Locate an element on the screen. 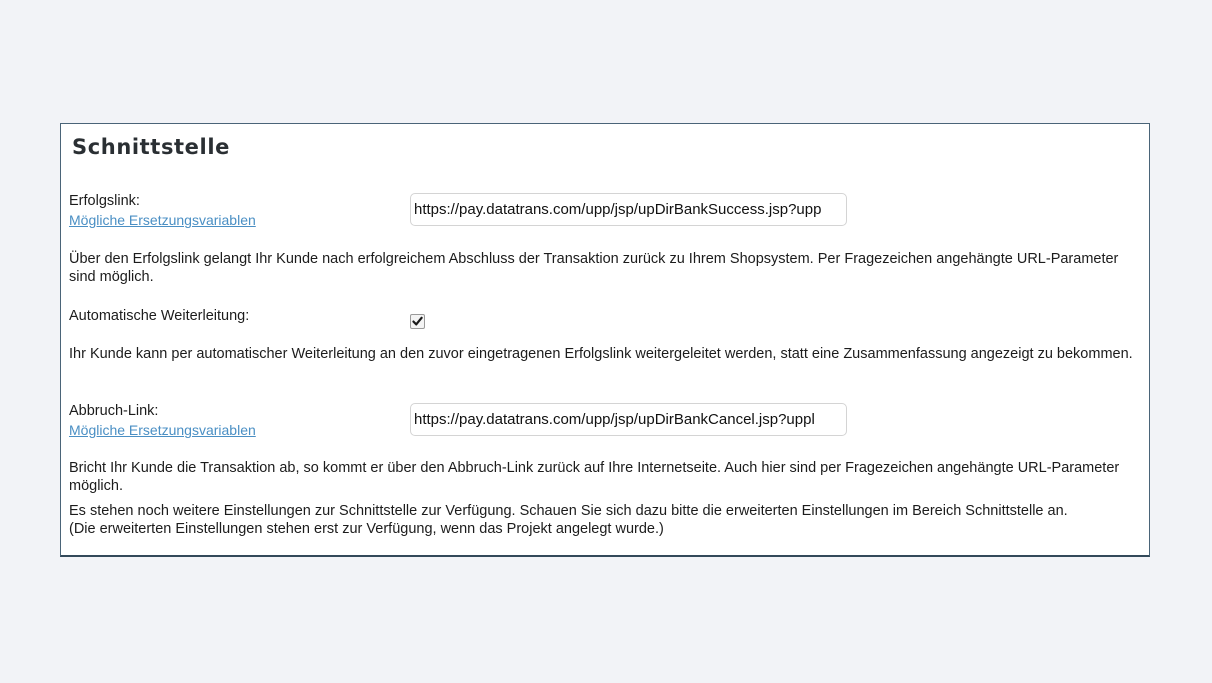 The image size is (1212, 683). section-title: Schnittstelle is located at coordinates (151, 147).